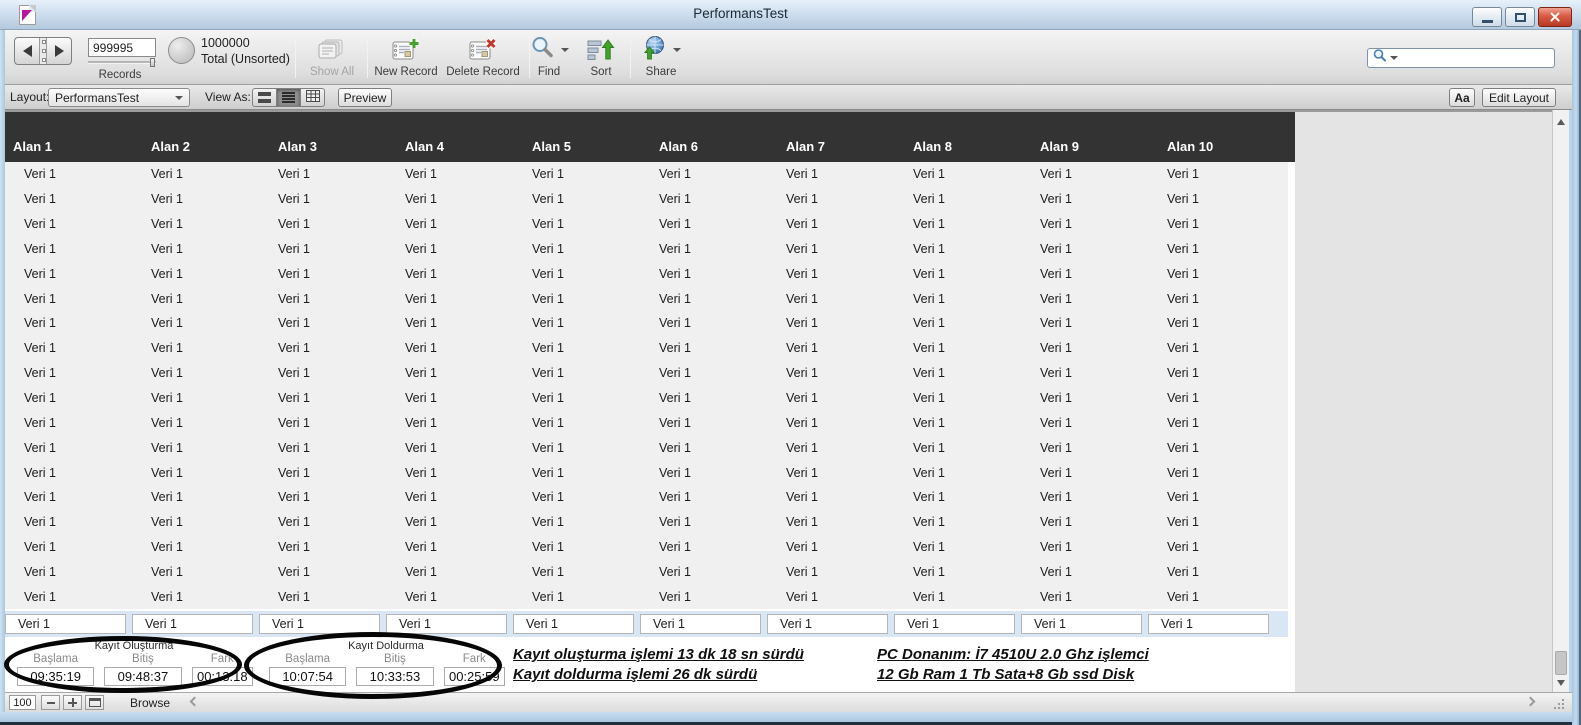 The image size is (1581, 725). What do you see at coordinates (1462, 97) in the screenshot?
I see `formatting-bar-toggle-button: Aa` at bounding box center [1462, 97].